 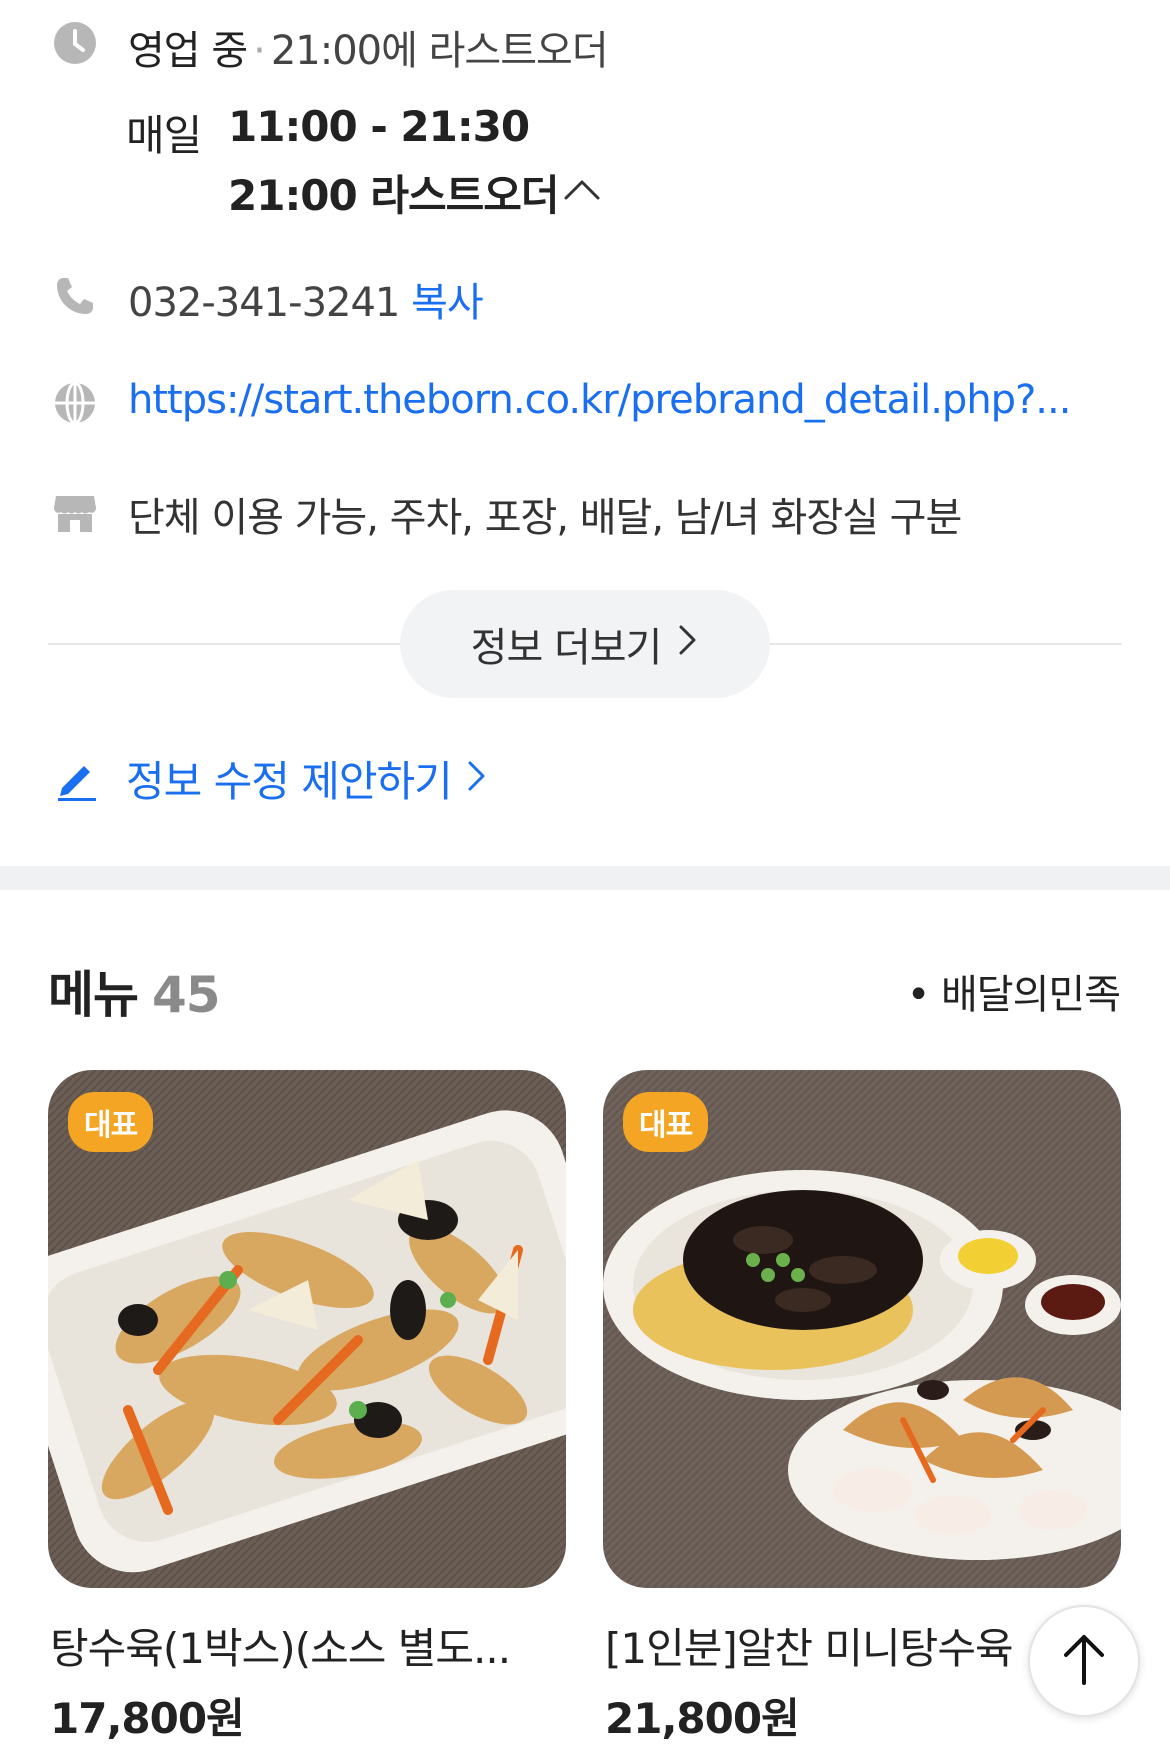 I want to click on phone-number-line: 032-341-3241 복사, so click(x=306, y=299).